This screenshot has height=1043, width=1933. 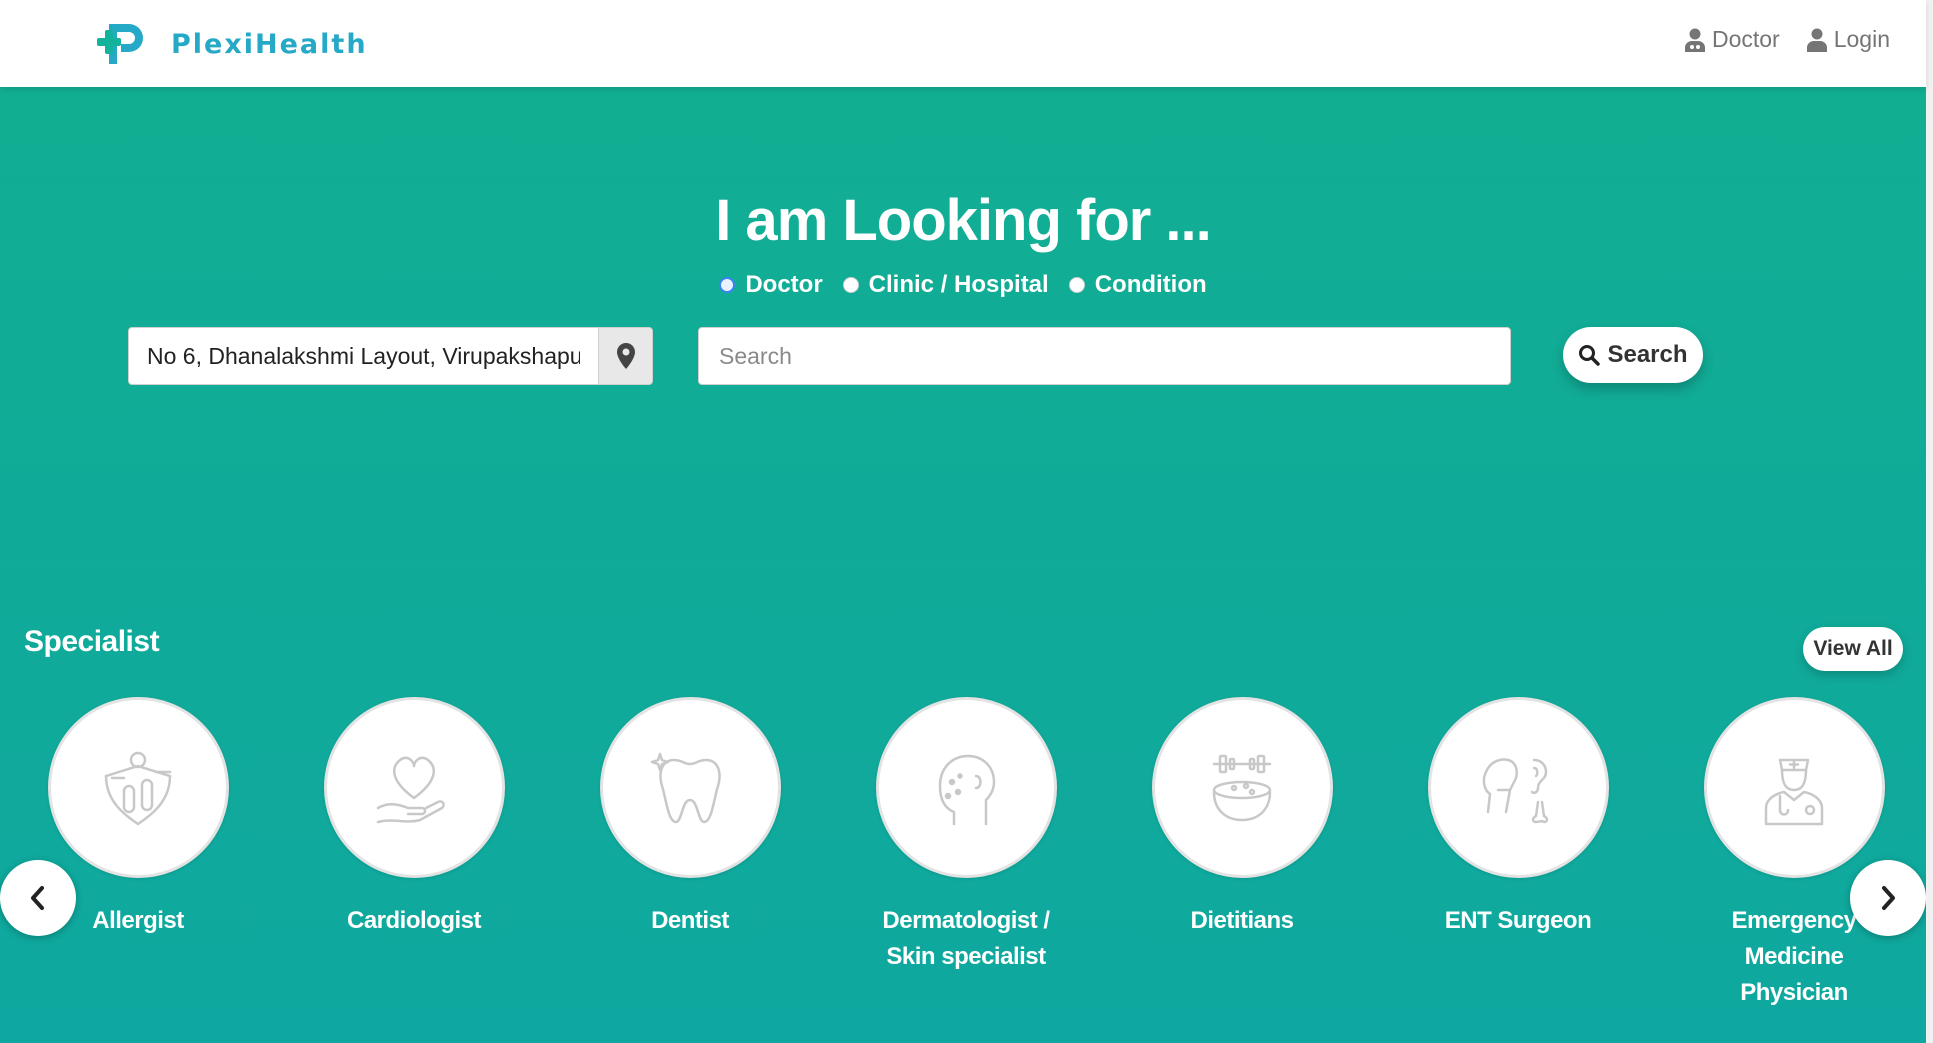 What do you see at coordinates (1861, 39) in the screenshot?
I see `nav-login-label: Login` at bounding box center [1861, 39].